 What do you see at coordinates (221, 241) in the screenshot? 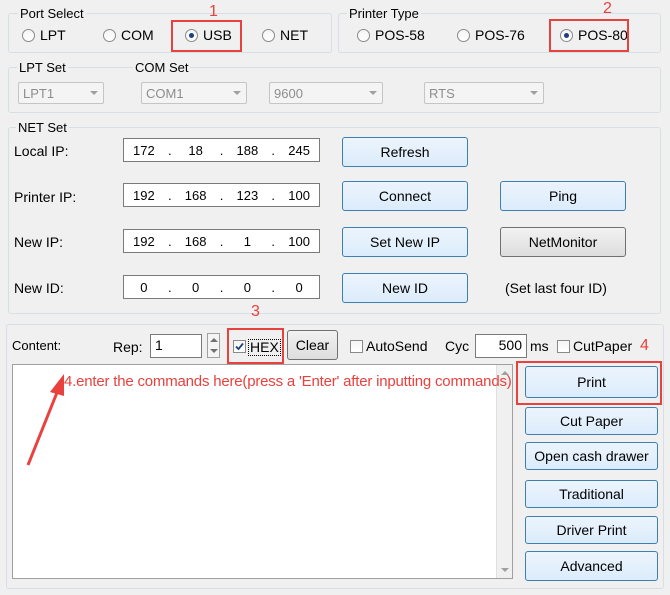
I see `new-ip-field: 192. 168. 1. 100` at bounding box center [221, 241].